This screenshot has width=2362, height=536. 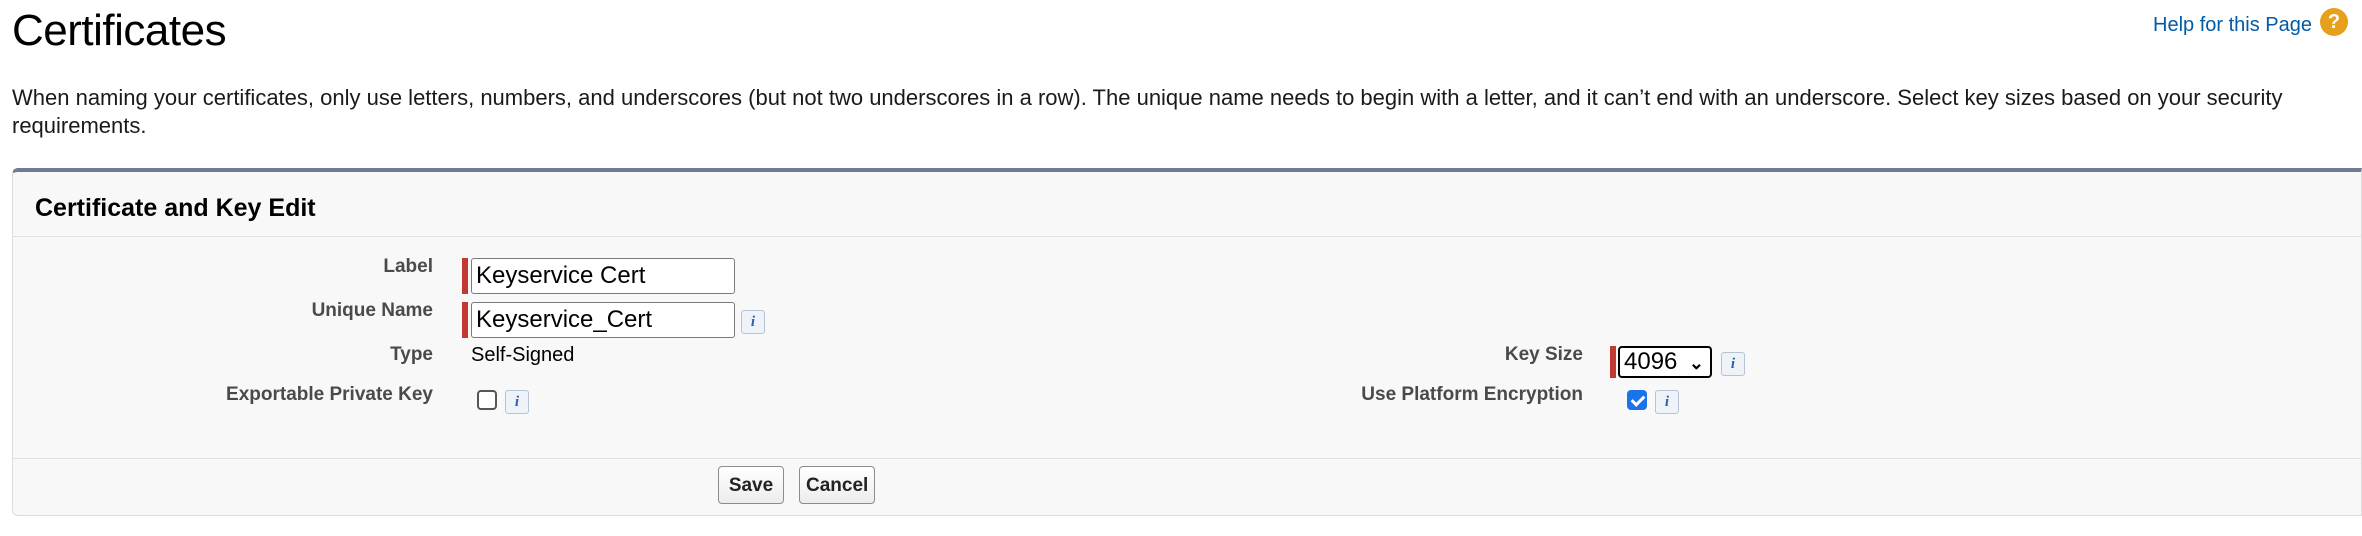 What do you see at coordinates (175, 208) in the screenshot?
I see `section-title: Certificate and Key Edit` at bounding box center [175, 208].